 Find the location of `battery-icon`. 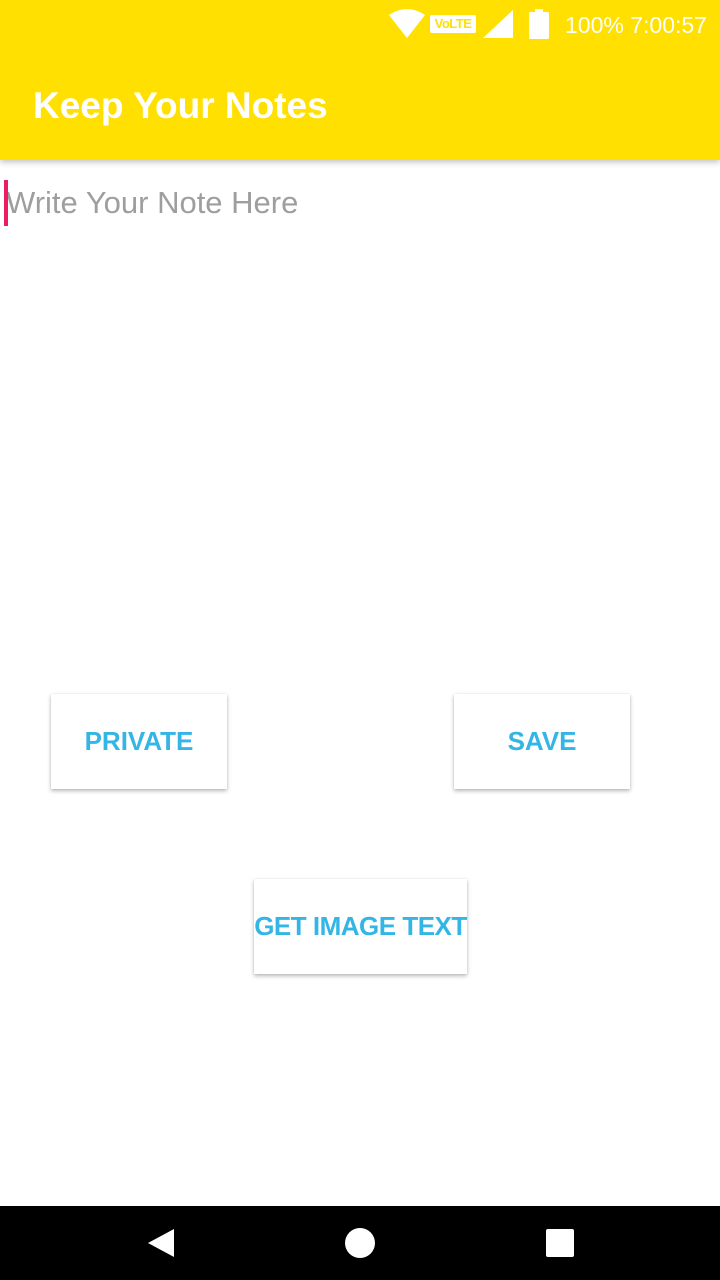

battery-icon is located at coordinates (539, 24).